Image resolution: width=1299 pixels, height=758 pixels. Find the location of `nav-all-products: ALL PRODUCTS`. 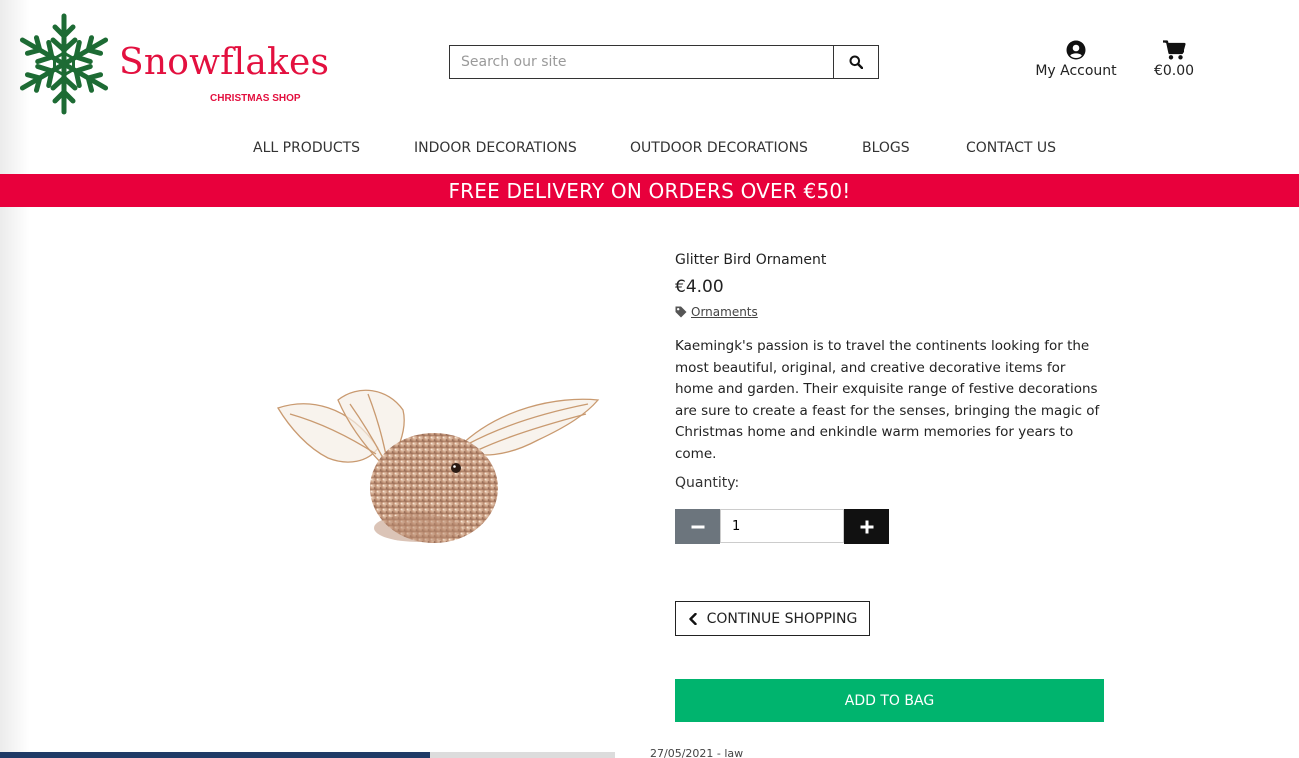

nav-all-products: ALL PRODUCTS is located at coordinates (306, 148).